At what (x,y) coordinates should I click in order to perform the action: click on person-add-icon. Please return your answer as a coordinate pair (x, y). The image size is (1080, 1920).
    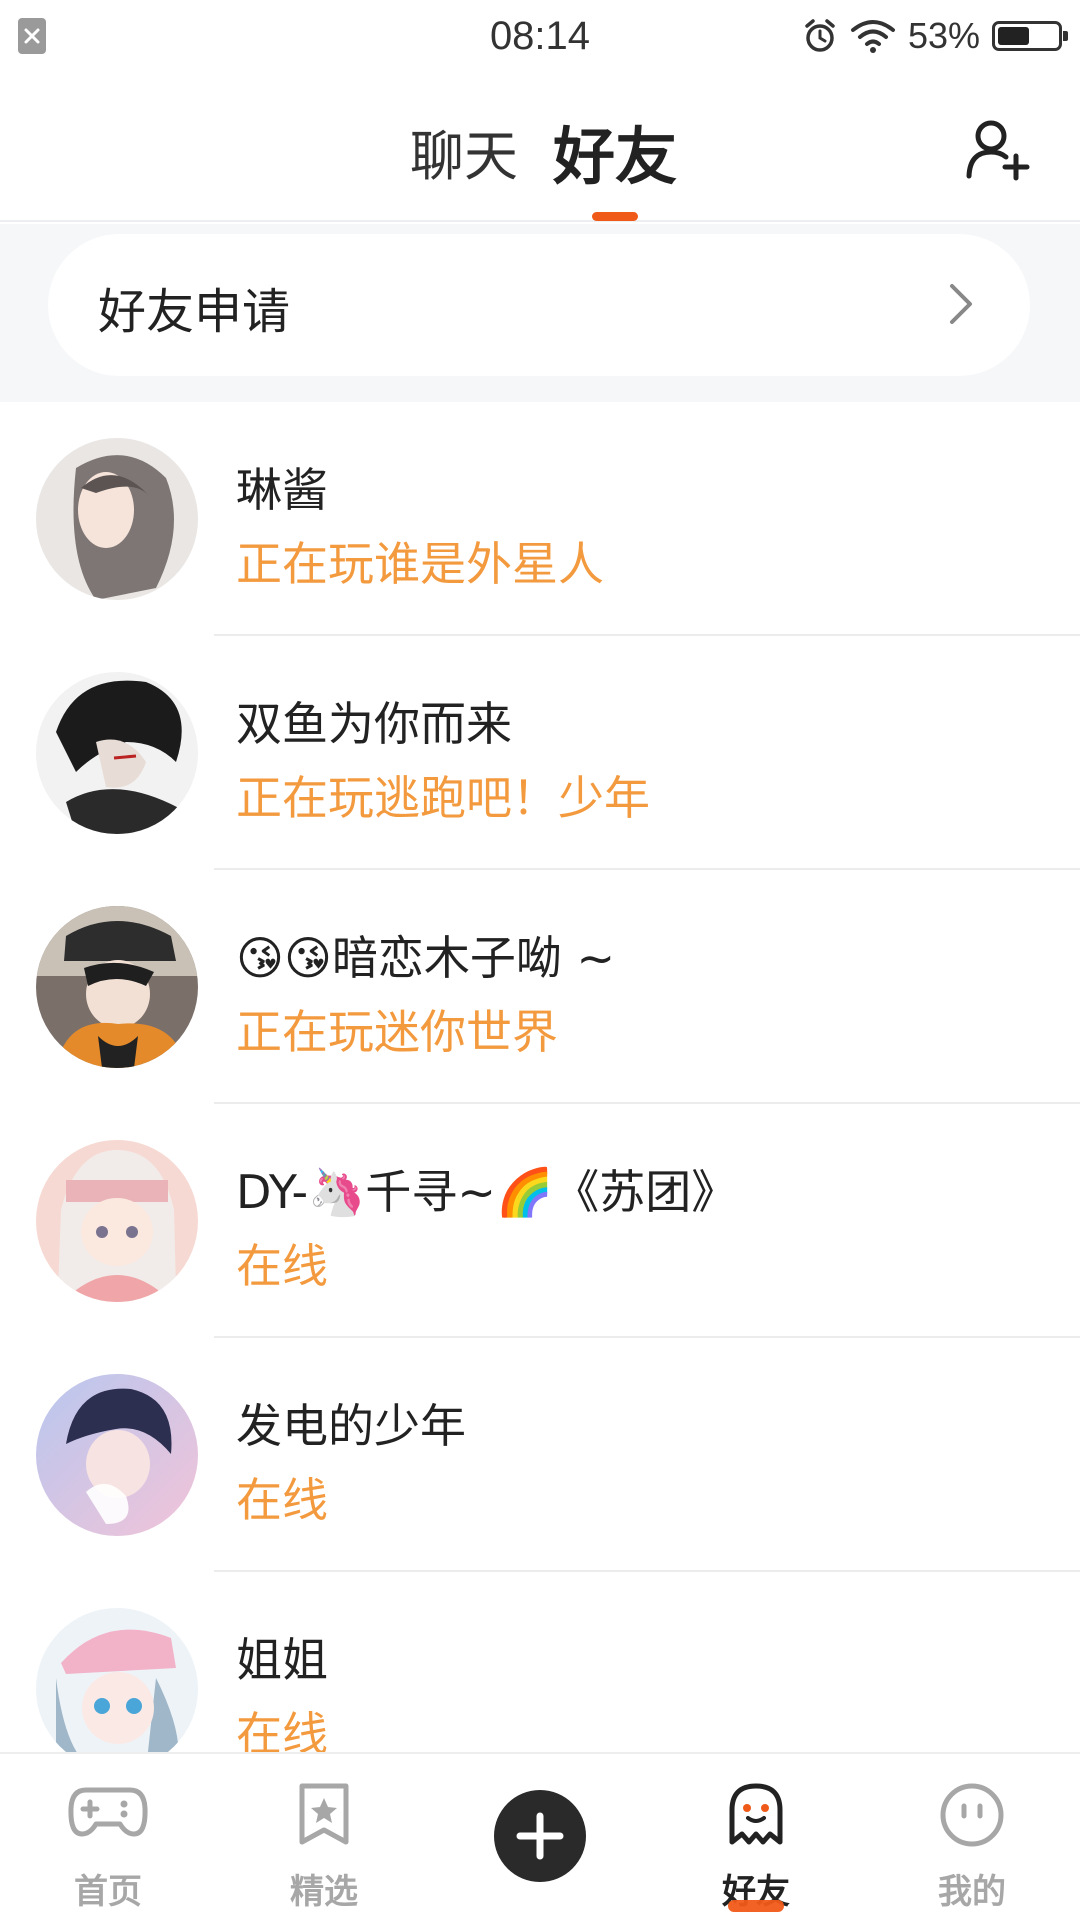
    Looking at the image, I should click on (998, 150).